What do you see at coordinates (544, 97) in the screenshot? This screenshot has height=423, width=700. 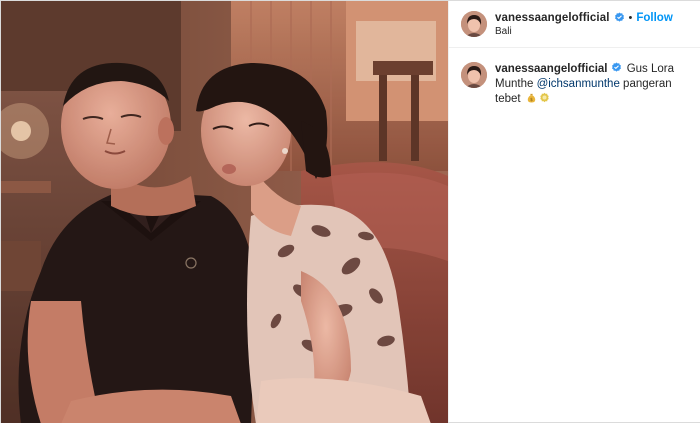 I see `gear-badge-emoji-icon` at bounding box center [544, 97].